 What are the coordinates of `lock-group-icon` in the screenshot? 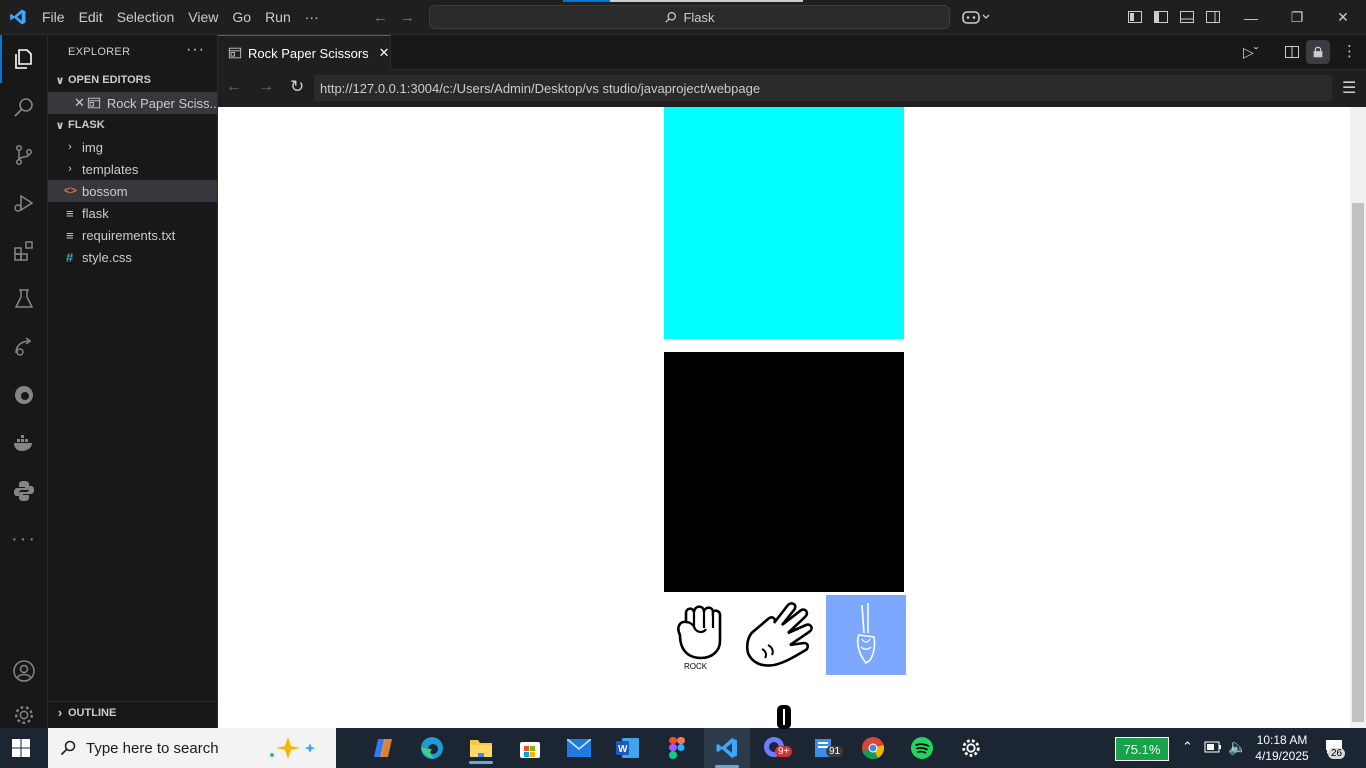 It's located at (1318, 52).